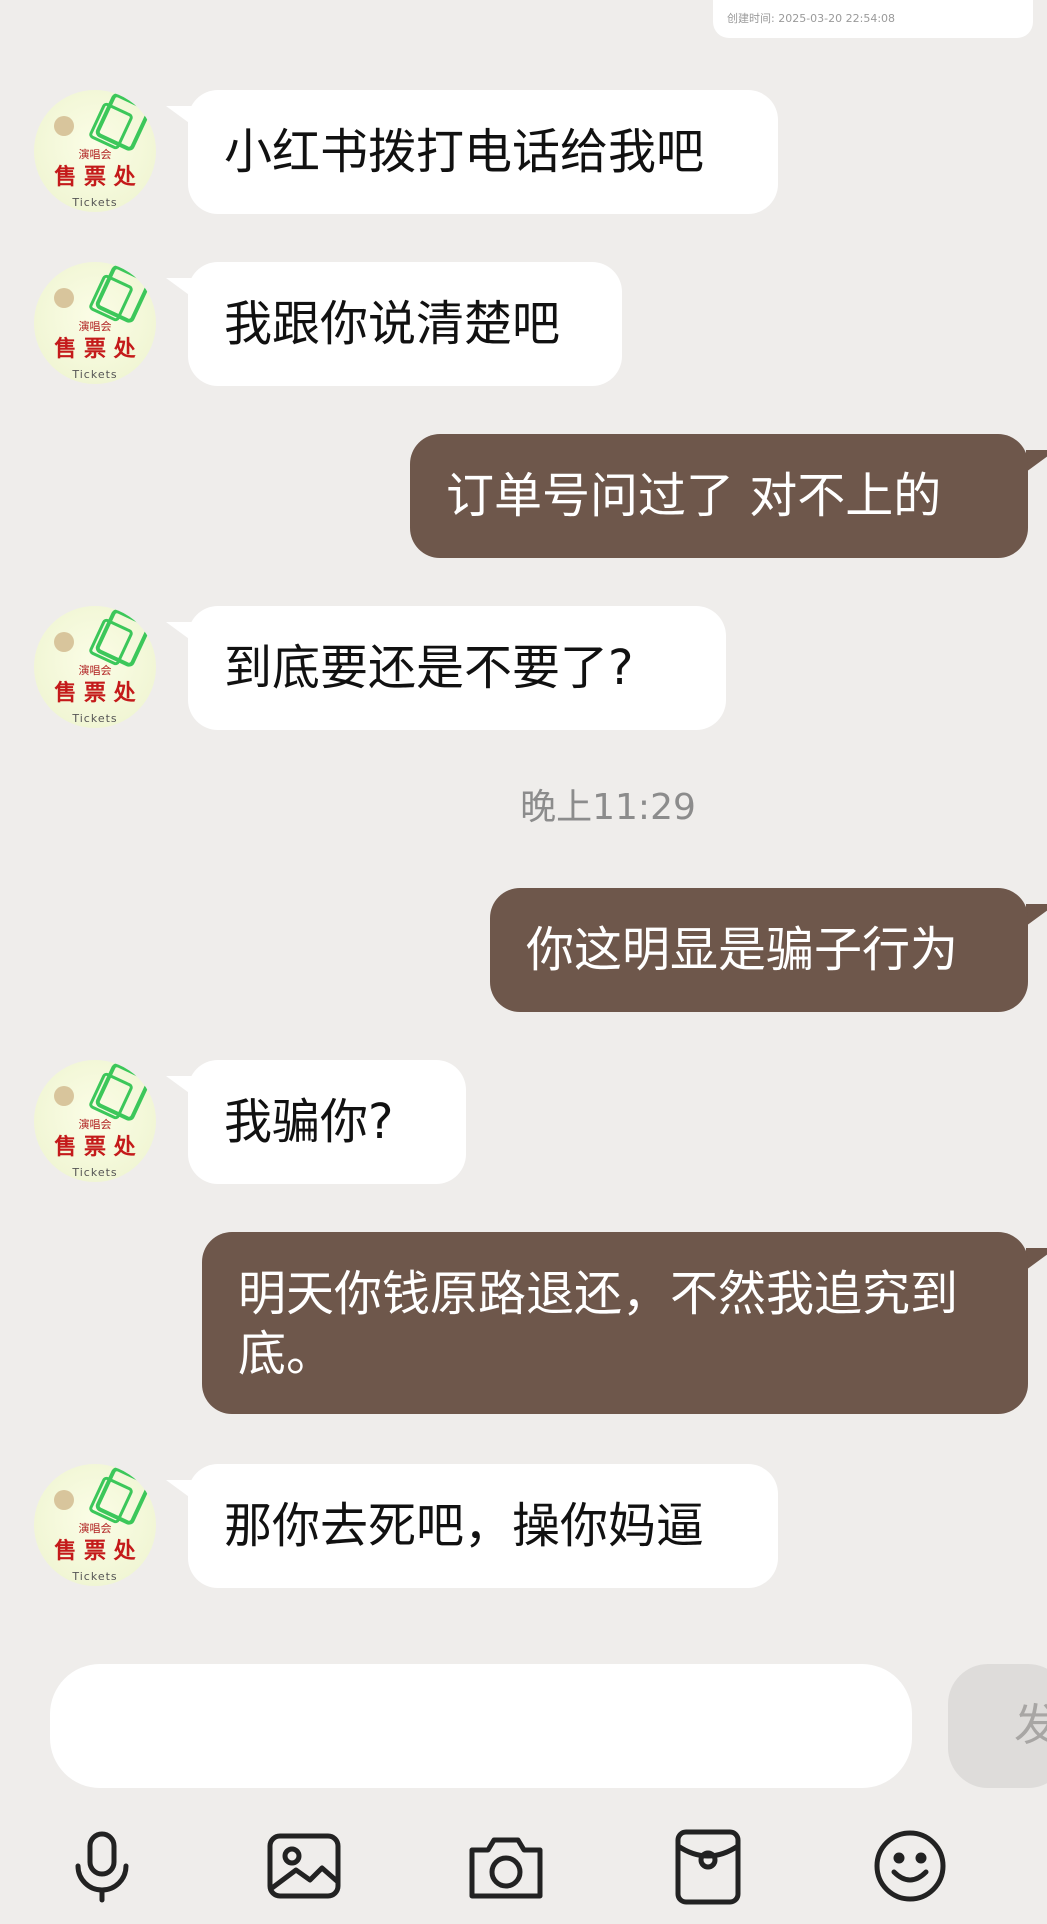 This screenshot has height=1924, width=1047. I want to click on message-bubble-incoming: 小红书拨打电话给我吧, so click(483, 152).